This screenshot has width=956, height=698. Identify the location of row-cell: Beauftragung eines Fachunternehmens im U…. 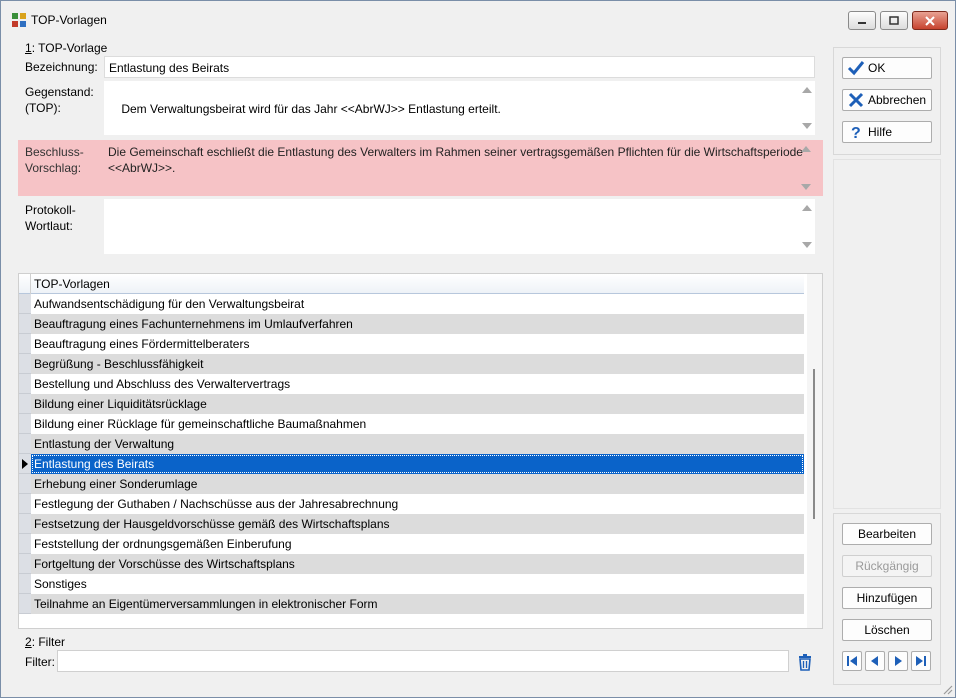
(417, 324).